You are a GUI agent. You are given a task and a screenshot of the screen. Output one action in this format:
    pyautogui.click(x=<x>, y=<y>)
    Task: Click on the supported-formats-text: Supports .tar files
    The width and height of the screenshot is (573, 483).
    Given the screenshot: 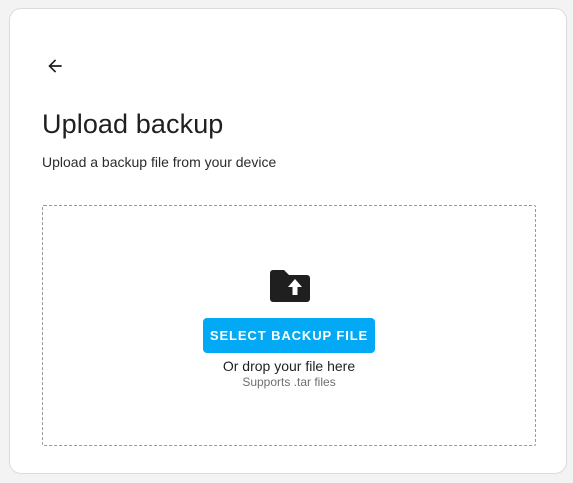 What is the action you would take?
    pyautogui.click(x=289, y=382)
    